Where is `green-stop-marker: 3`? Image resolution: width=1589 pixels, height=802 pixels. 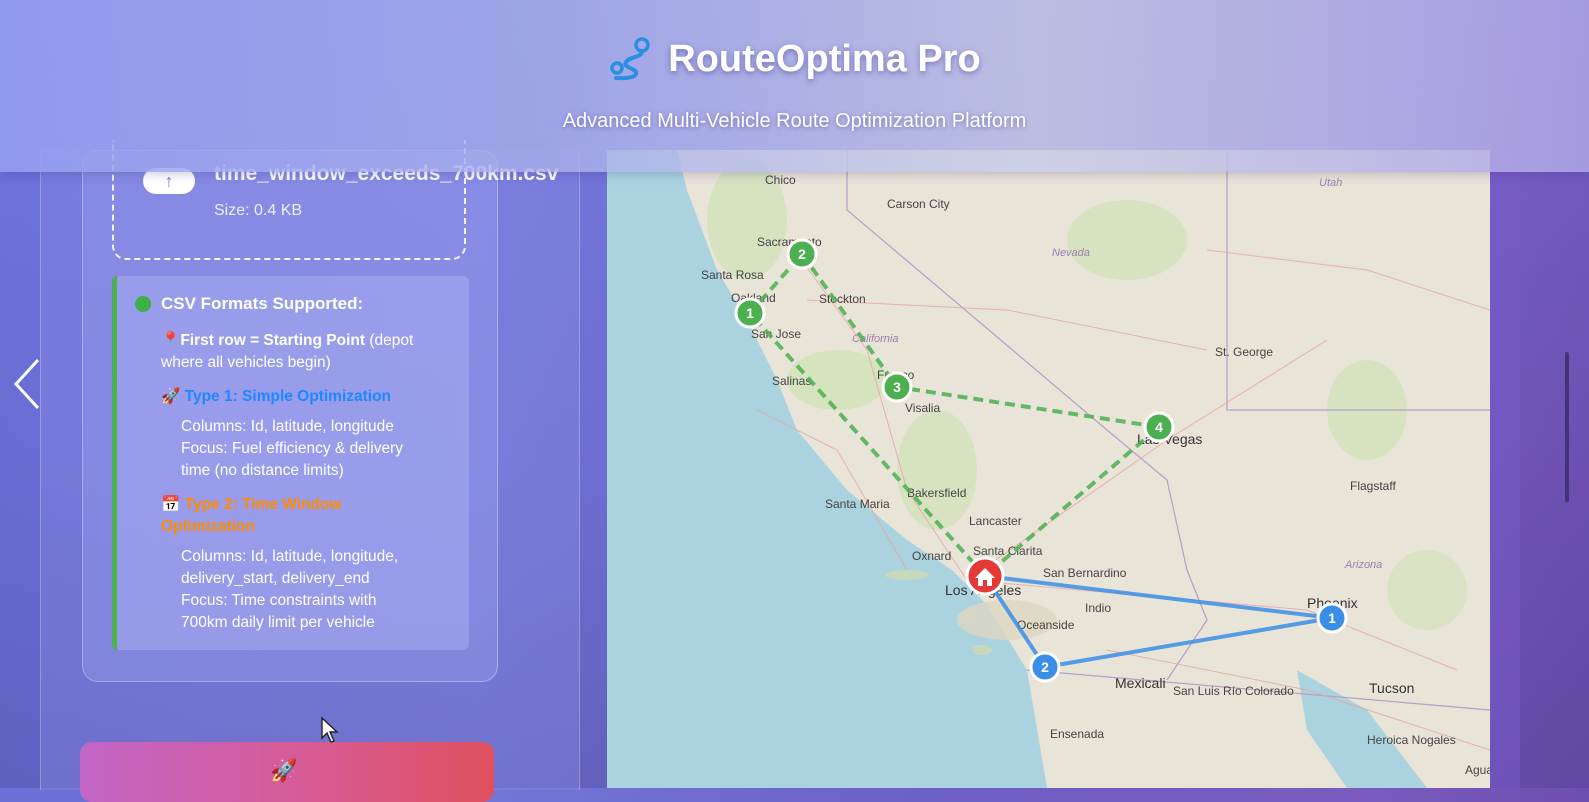
green-stop-marker: 3 is located at coordinates (897, 387).